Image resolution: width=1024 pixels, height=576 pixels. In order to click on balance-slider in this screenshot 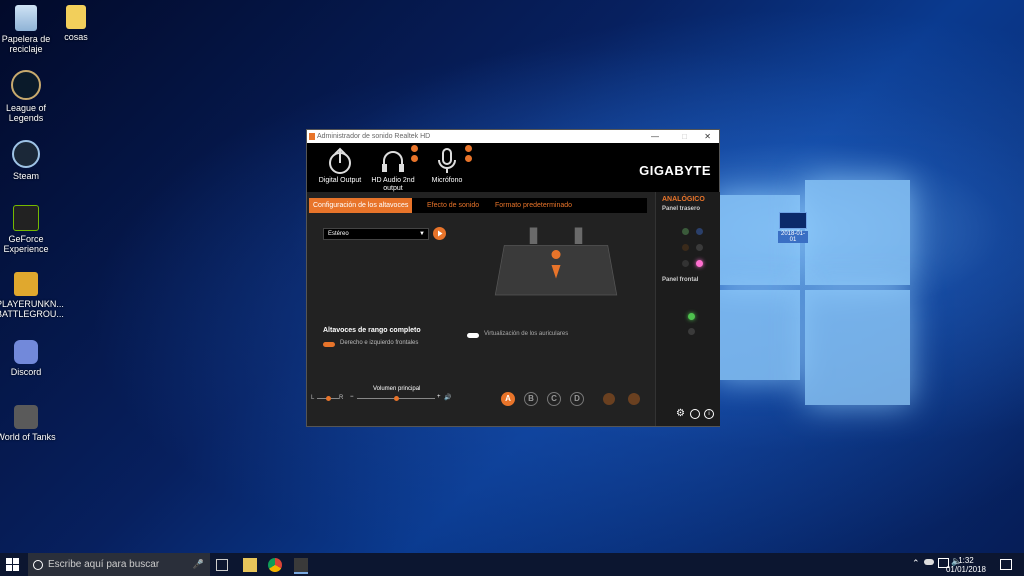, I will do `click(328, 398)`.